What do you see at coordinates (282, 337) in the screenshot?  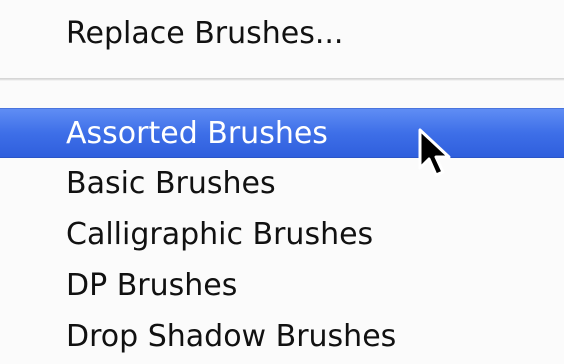 I see `menu-item-drop-shadow-brushes: Drop Shadow Brushes` at bounding box center [282, 337].